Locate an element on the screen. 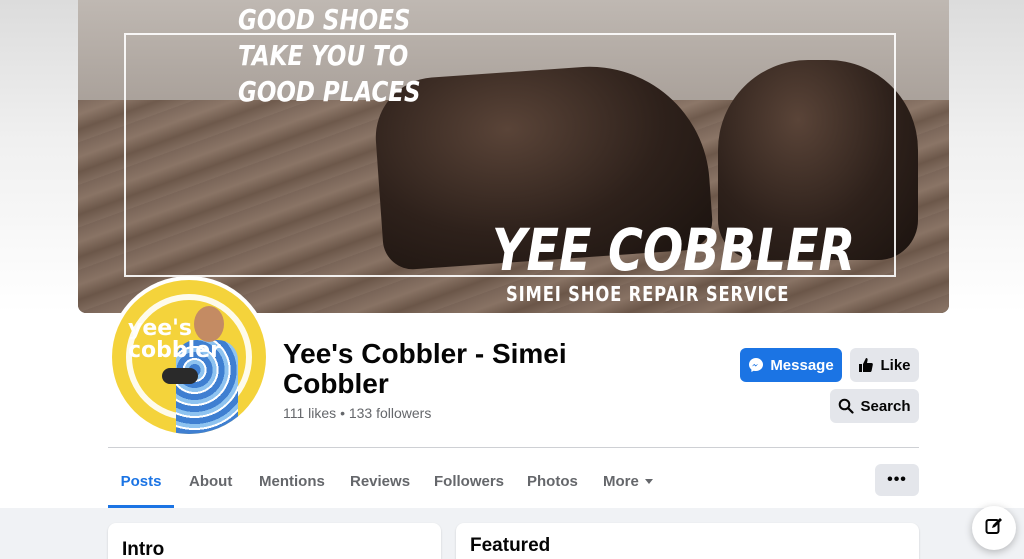  compose-button is located at coordinates (994, 528).